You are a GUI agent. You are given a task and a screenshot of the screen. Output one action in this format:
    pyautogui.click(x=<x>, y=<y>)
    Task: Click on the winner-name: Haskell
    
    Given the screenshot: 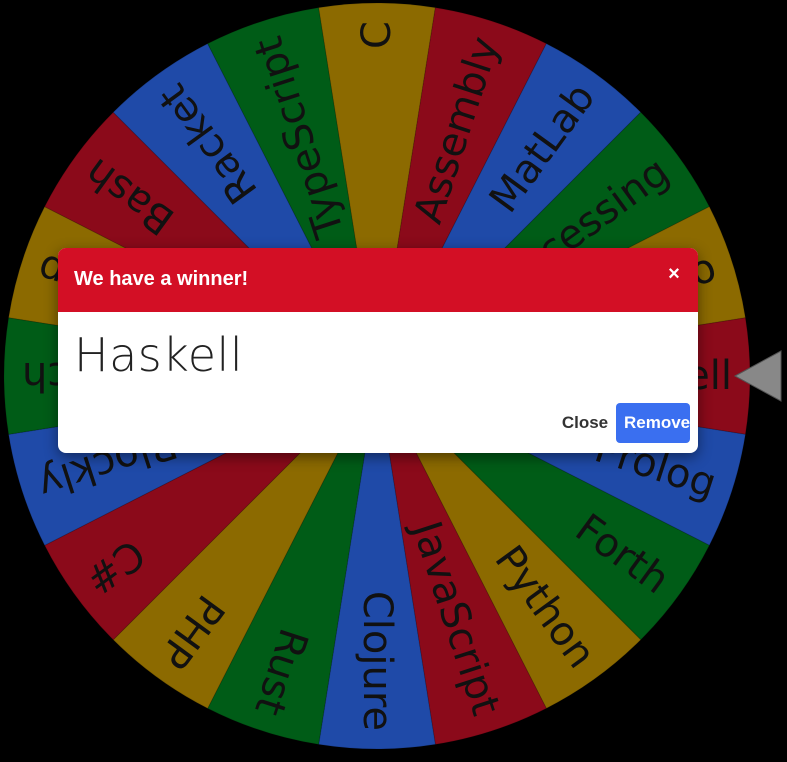 What is the action you would take?
    pyautogui.click(x=159, y=355)
    